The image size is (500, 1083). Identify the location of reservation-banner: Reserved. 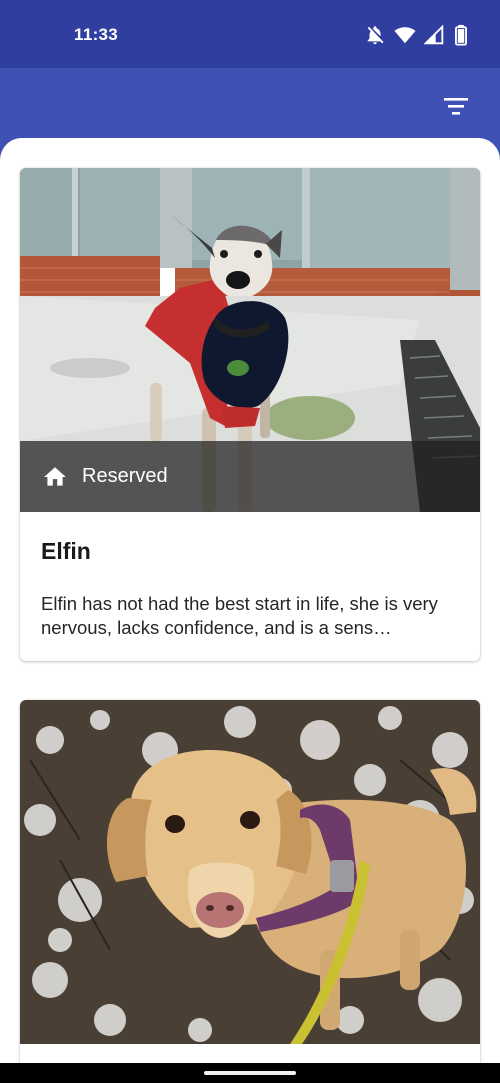
(250, 476).